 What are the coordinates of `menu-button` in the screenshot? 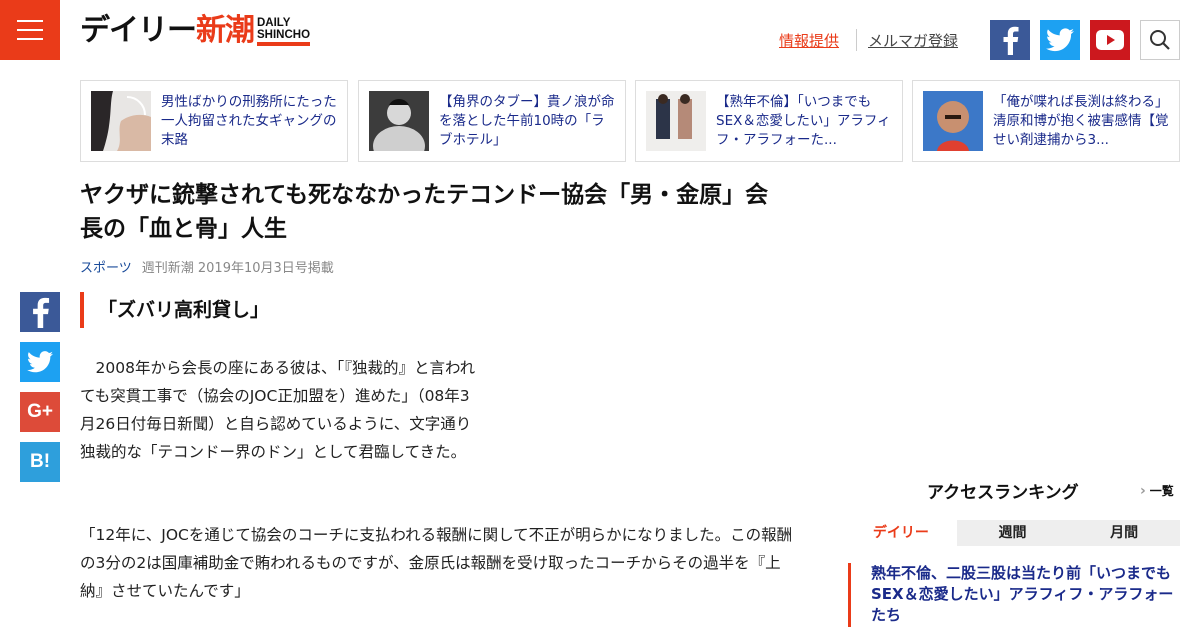 It's located at (30, 30).